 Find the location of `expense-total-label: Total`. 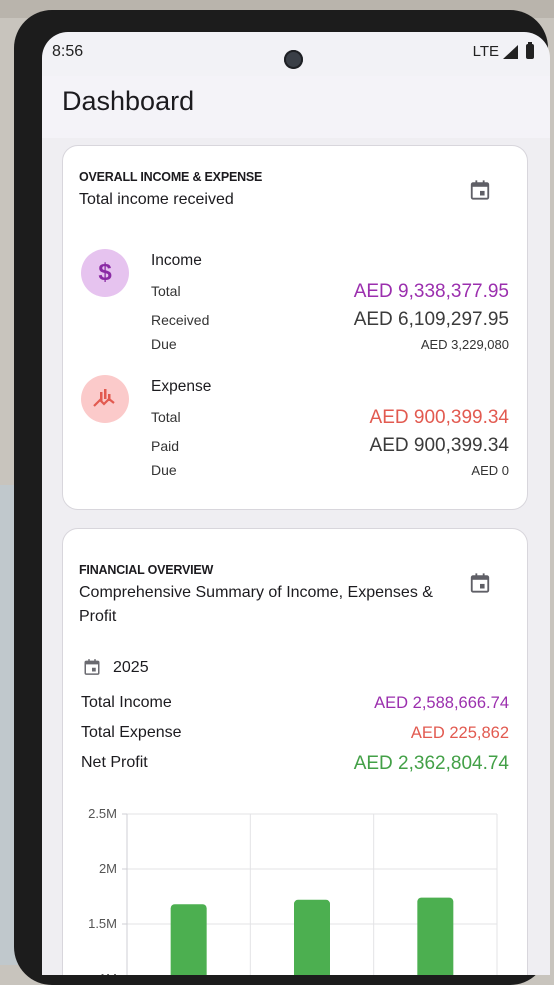

expense-total-label: Total is located at coordinates (166, 417).